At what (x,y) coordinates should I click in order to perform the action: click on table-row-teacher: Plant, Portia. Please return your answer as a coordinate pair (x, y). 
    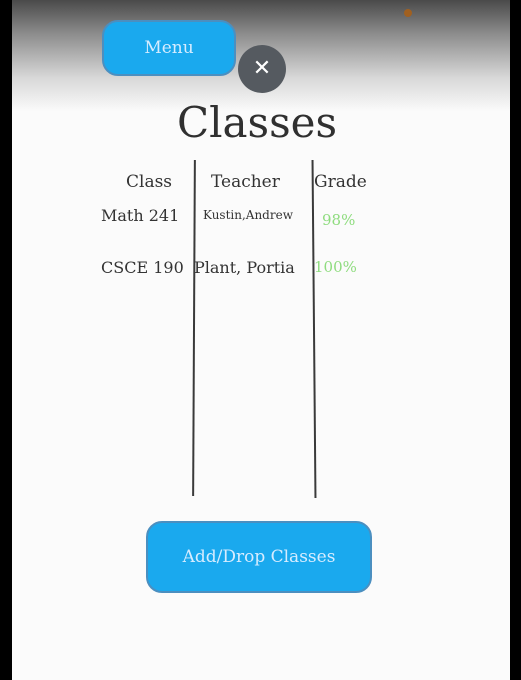
    Looking at the image, I should click on (244, 267).